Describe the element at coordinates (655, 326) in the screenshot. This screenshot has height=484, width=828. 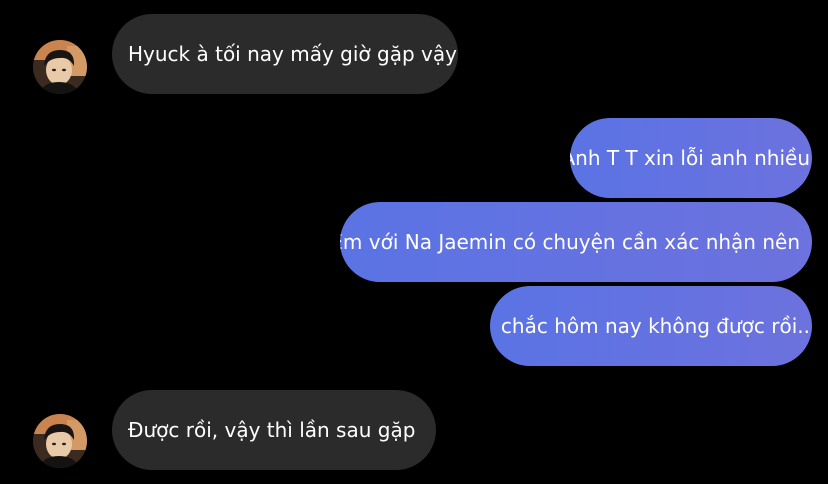
I see `message-text: chắc hôm nay không được rồi..` at that location.